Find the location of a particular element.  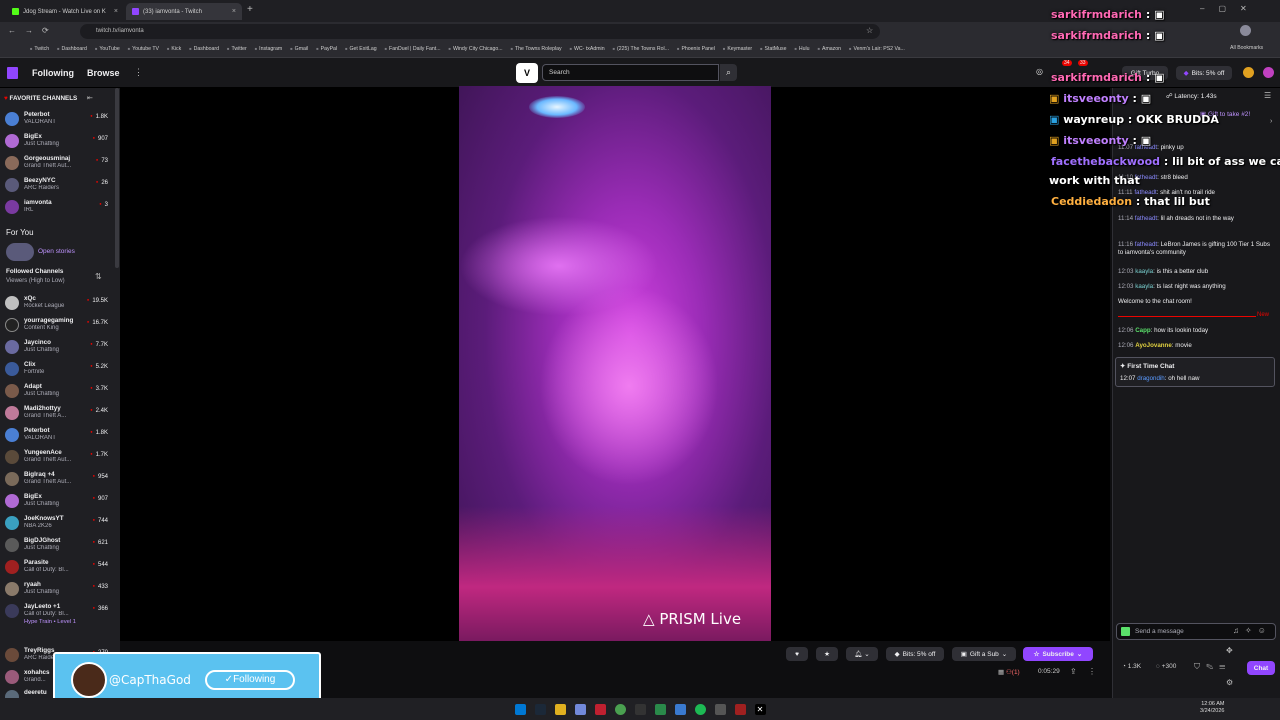

more-options-icon: ⋮ is located at coordinates (1092, 671).